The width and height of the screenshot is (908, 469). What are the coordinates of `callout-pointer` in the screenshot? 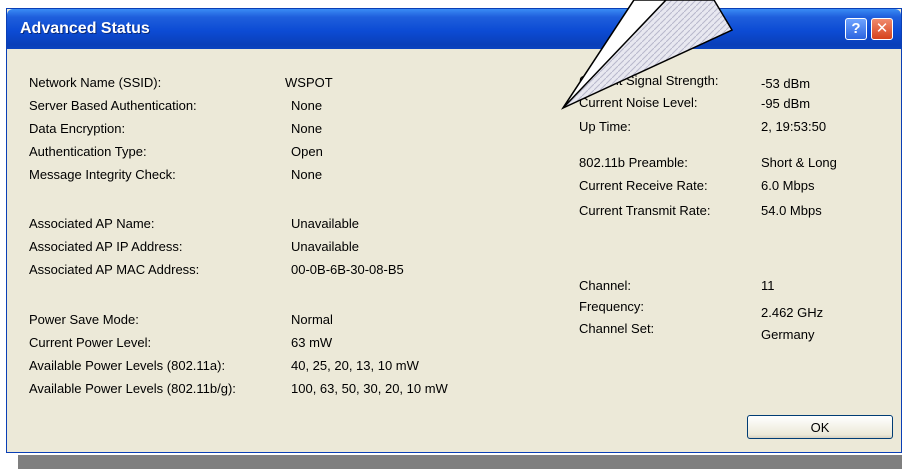 It's located at (647, 55).